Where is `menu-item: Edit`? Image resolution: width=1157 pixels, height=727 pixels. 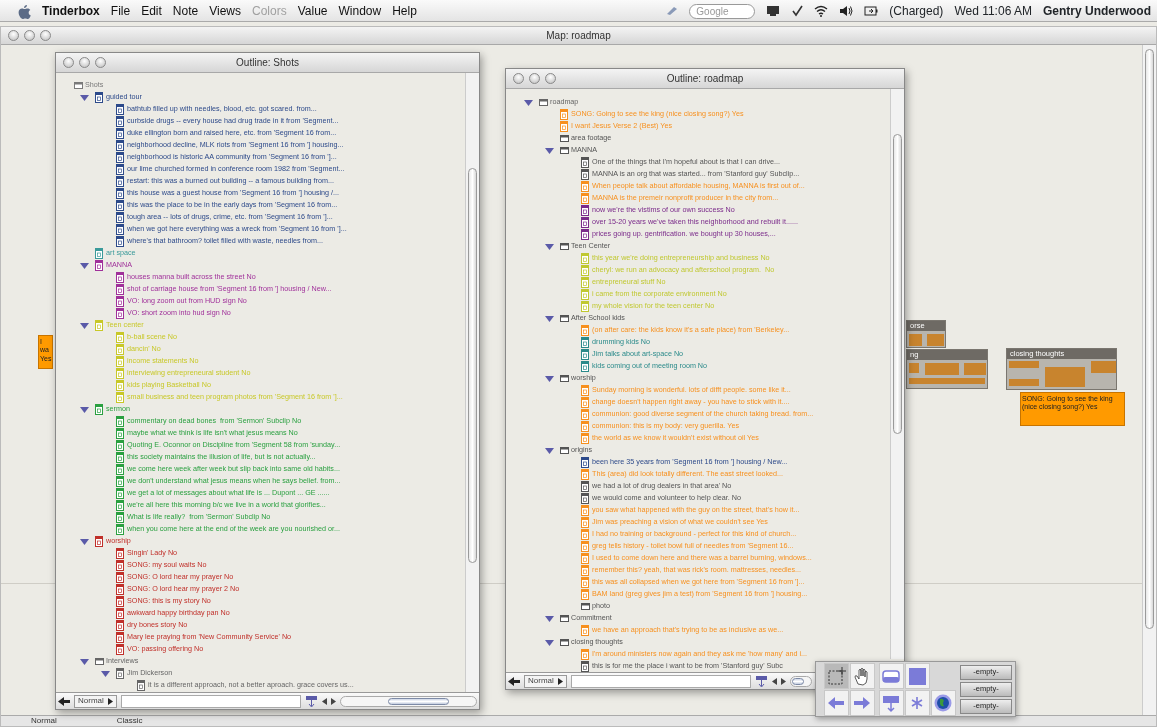 menu-item: Edit is located at coordinates (151, 11).